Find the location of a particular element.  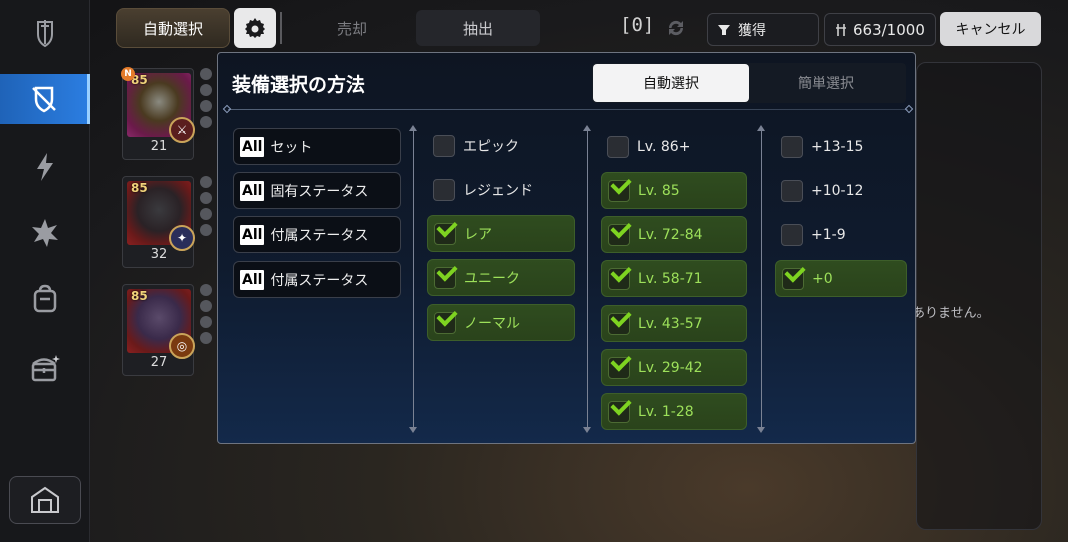

sidebar-item-chest is located at coordinates (45, 369).